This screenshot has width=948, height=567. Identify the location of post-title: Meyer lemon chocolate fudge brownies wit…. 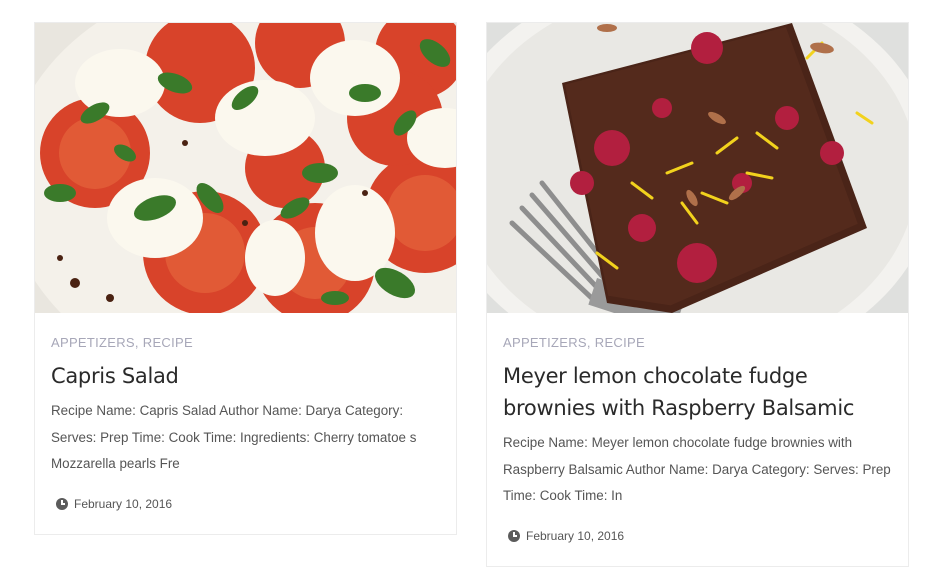
(697, 392).